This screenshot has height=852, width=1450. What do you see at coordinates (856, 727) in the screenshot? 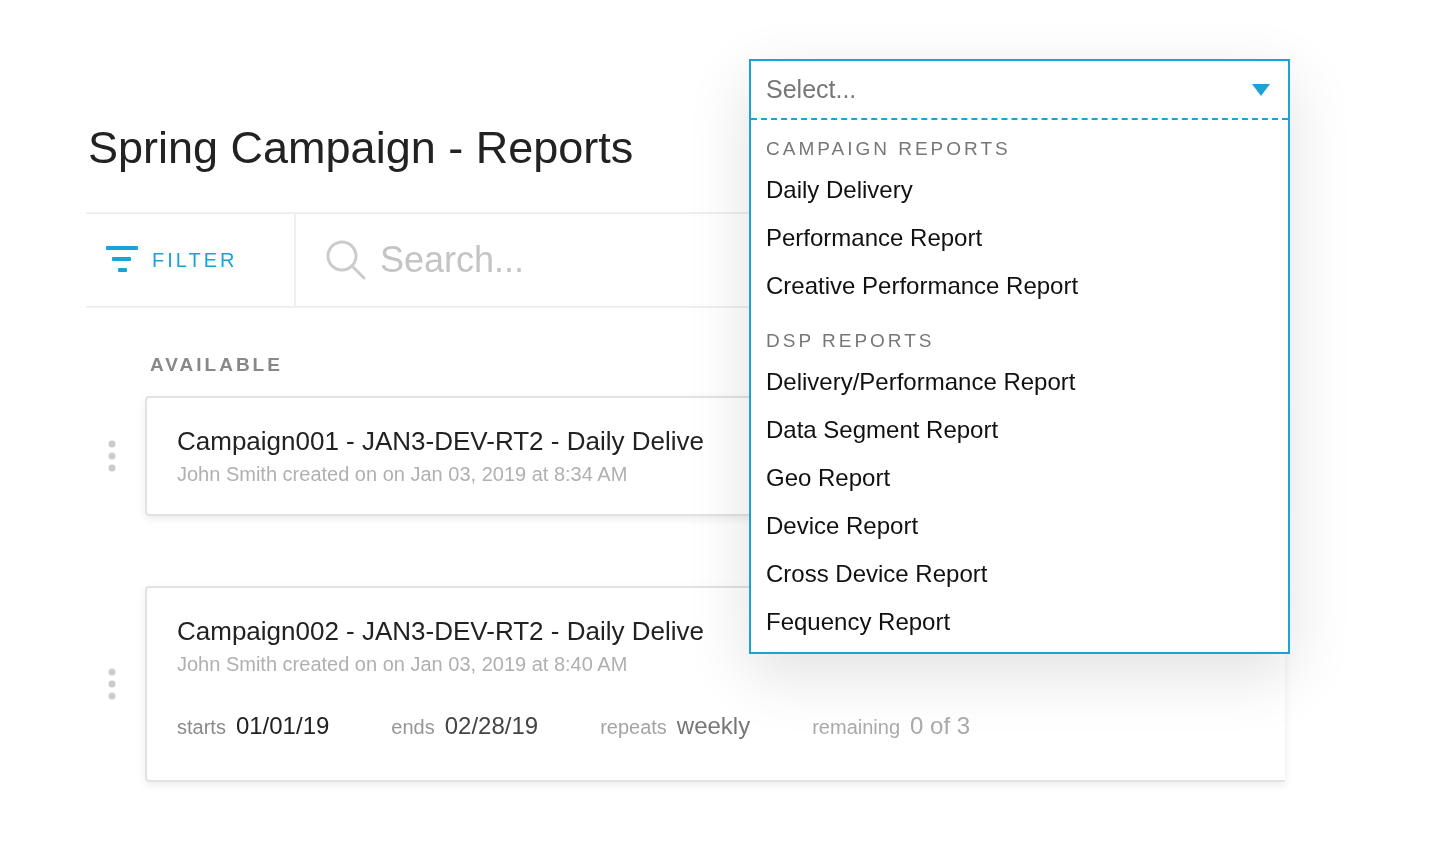
I see `schedule-label: remaining` at bounding box center [856, 727].